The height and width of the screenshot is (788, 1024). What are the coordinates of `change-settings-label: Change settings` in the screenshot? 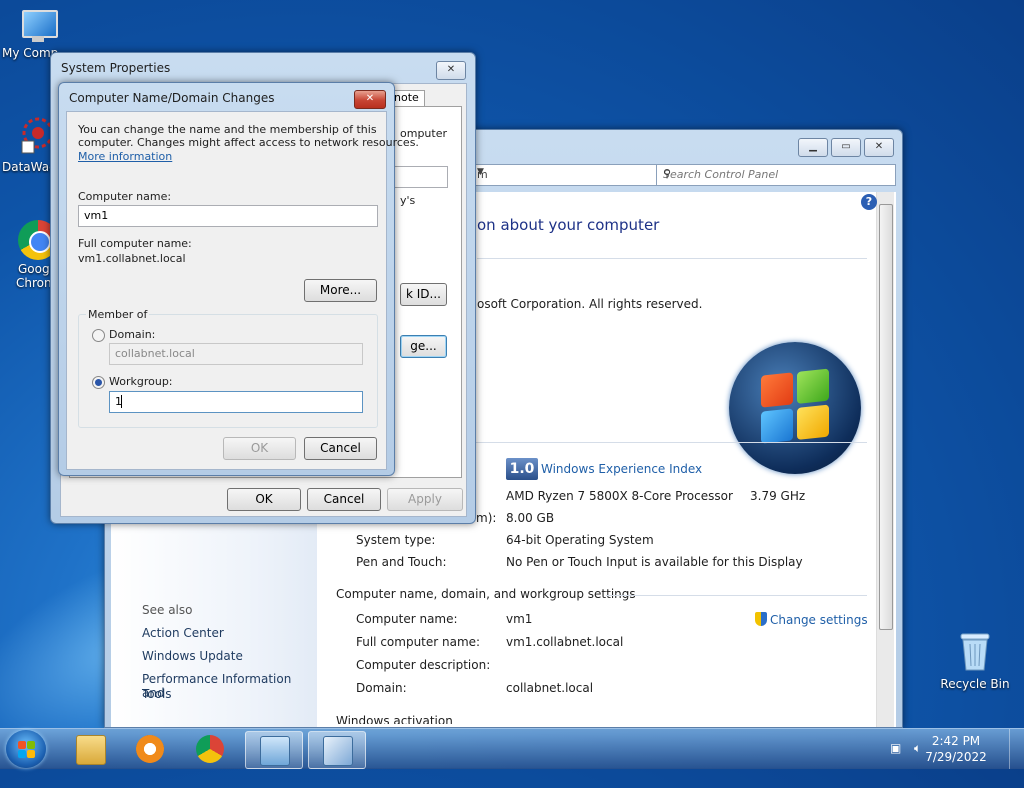 It's located at (819, 620).